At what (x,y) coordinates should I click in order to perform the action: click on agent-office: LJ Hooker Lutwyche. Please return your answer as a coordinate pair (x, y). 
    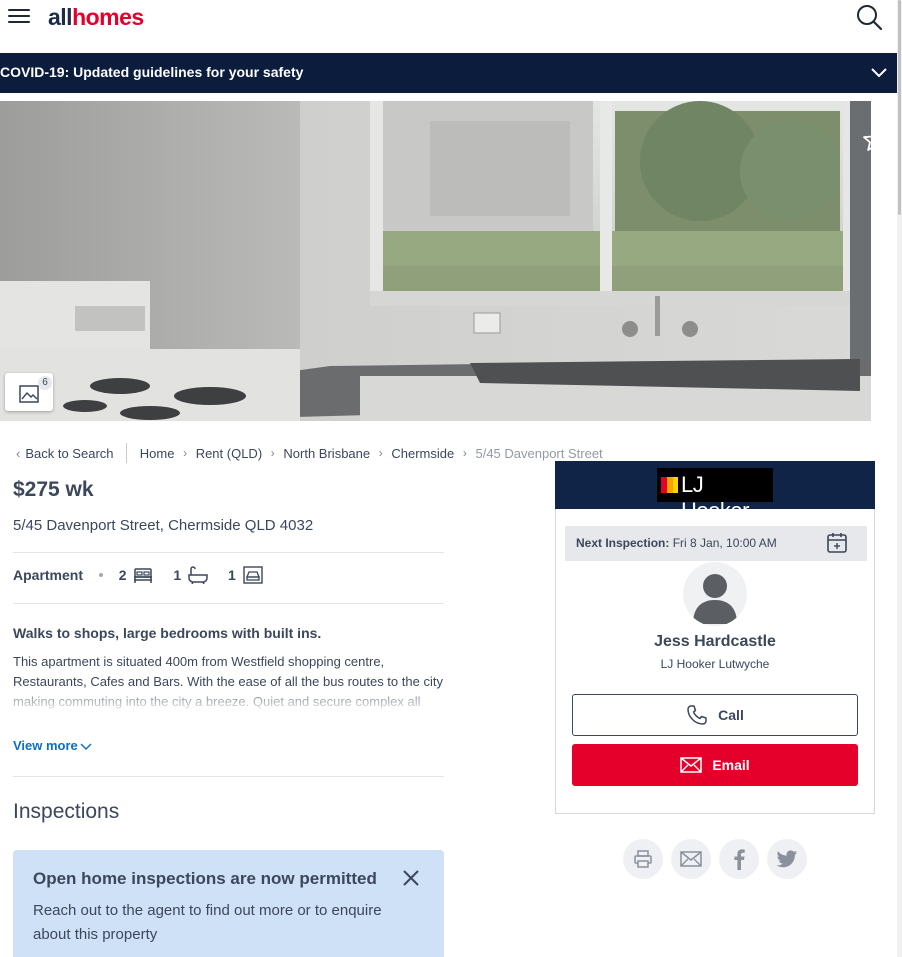
    Looking at the image, I should click on (715, 664).